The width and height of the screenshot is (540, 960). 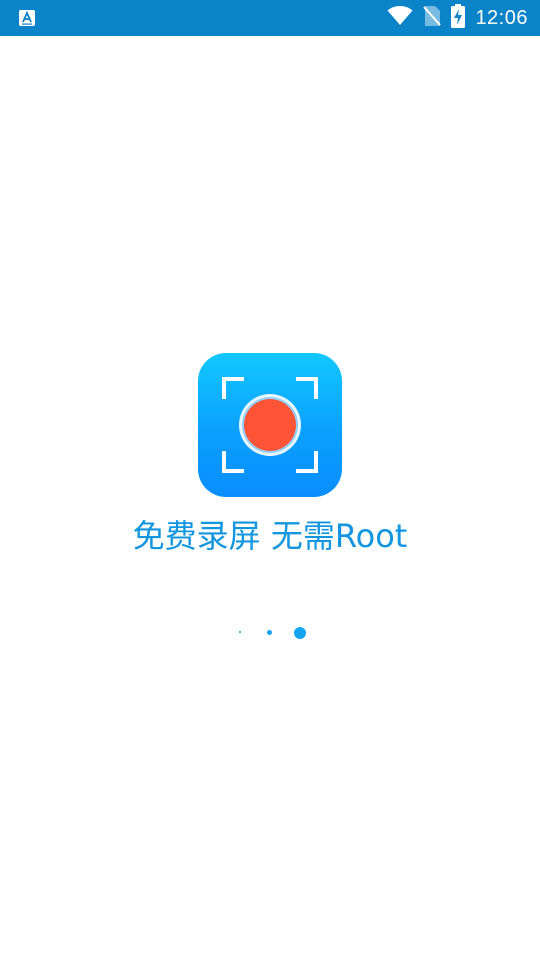 What do you see at coordinates (27, 18) in the screenshot?
I see `accessibility-a-icon` at bounding box center [27, 18].